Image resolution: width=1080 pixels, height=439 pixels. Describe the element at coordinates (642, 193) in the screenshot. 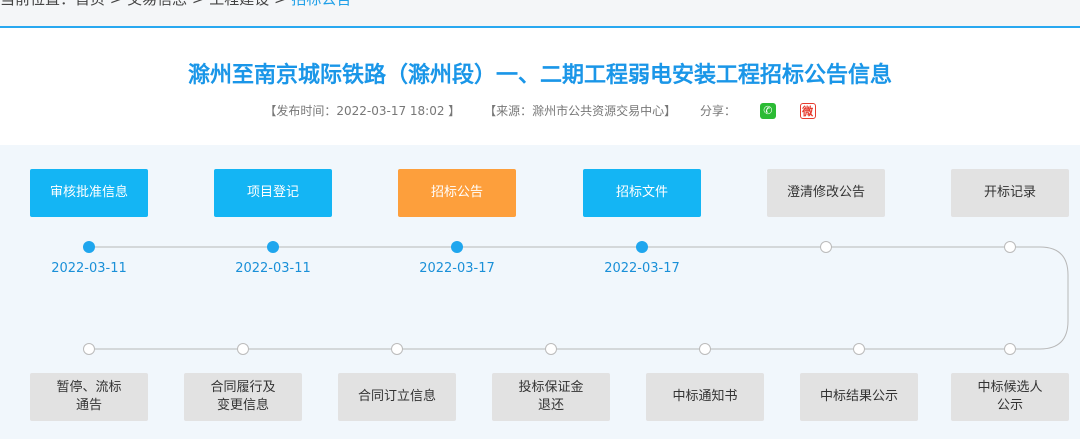

I see `top-step-4: 招标文件` at that location.